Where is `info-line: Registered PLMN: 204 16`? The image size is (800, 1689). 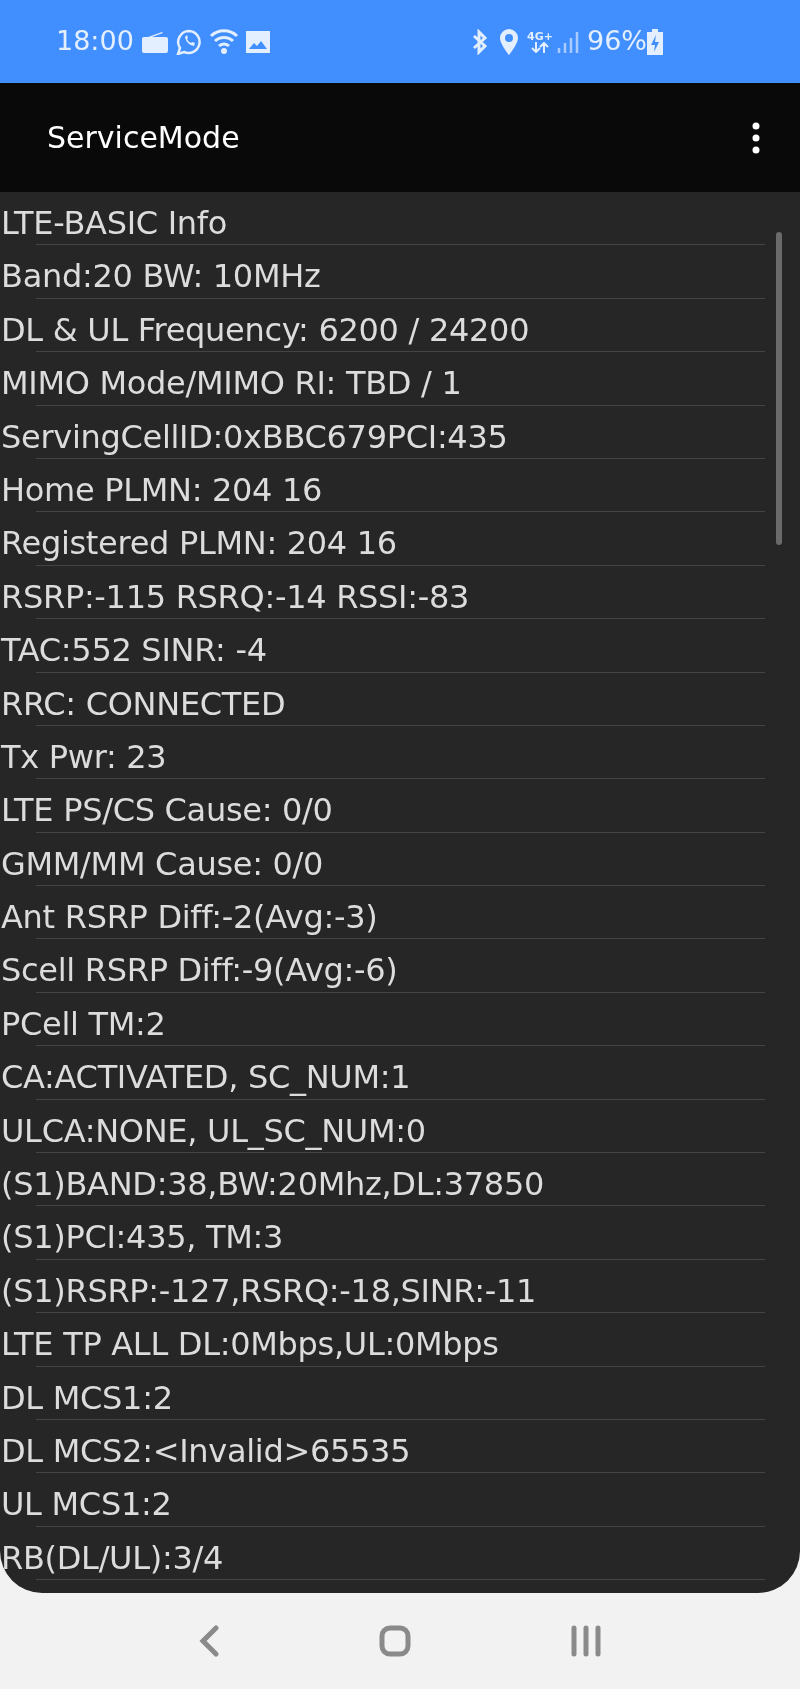
info-line: Registered PLMN: 204 16 is located at coordinates (199, 544).